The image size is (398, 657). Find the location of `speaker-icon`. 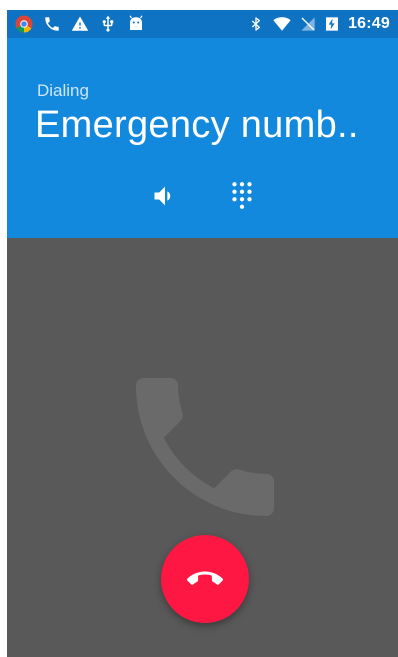

speaker-icon is located at coordinates (162, 196).